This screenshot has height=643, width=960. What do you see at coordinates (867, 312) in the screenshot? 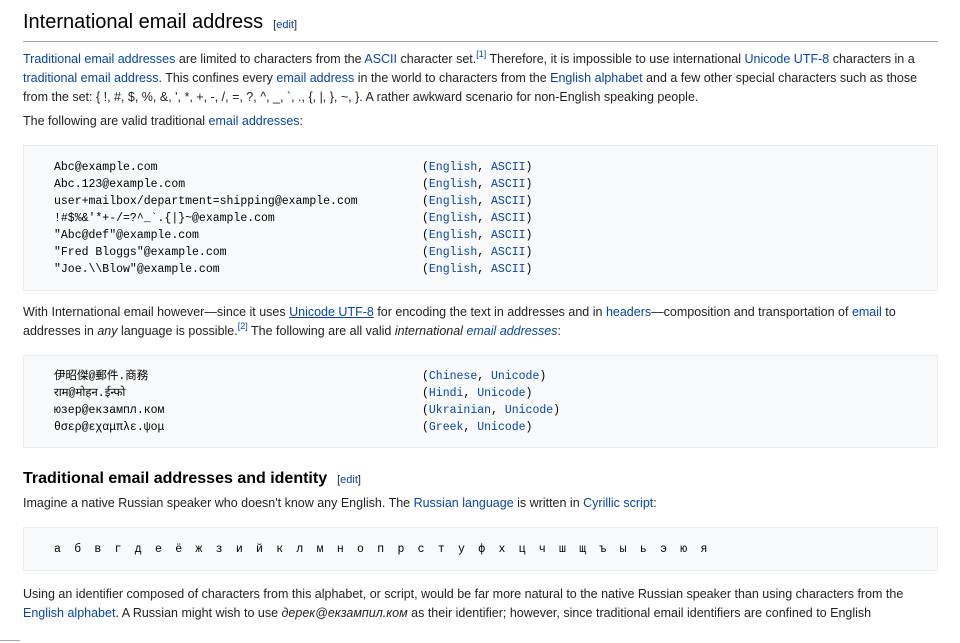
I see `link-email: email` at bounding box center [867, 312].